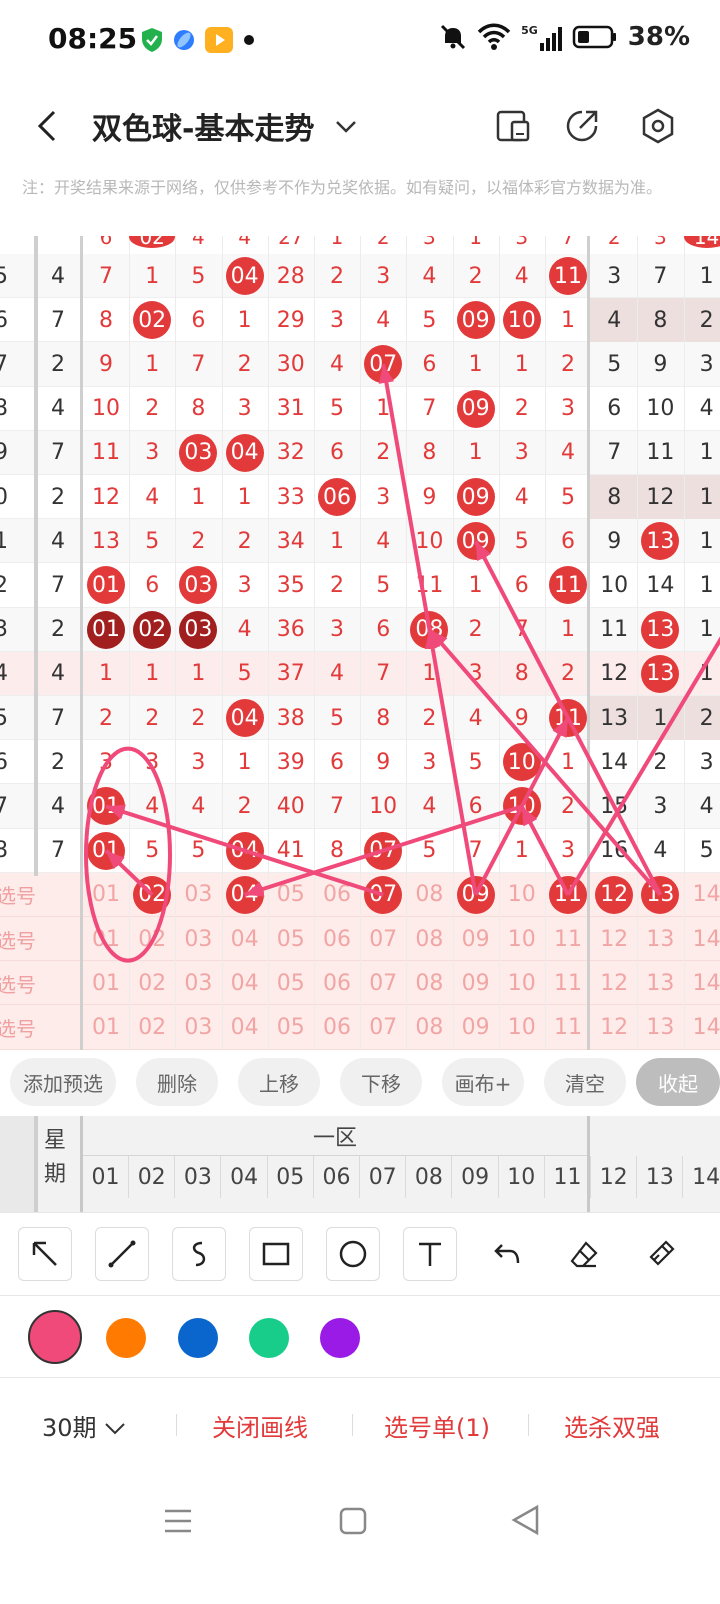 The image size is (720, 1604). What do you see at coordinates (50, 126) in the screenshot?
I see `back-icon` at bounding box center [50, 126].